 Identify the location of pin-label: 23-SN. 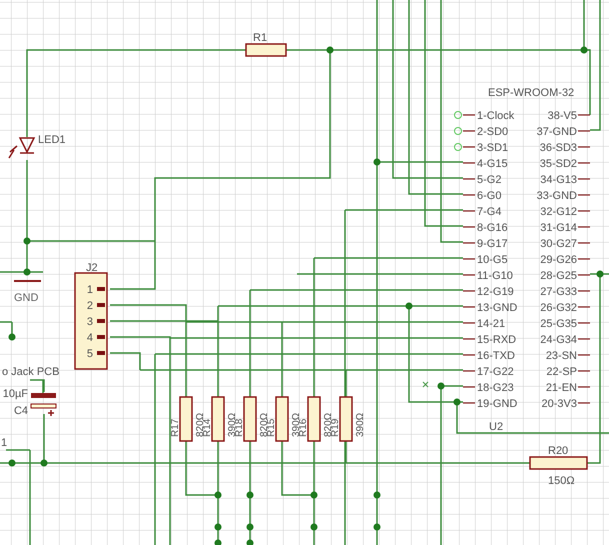
(561, 356).